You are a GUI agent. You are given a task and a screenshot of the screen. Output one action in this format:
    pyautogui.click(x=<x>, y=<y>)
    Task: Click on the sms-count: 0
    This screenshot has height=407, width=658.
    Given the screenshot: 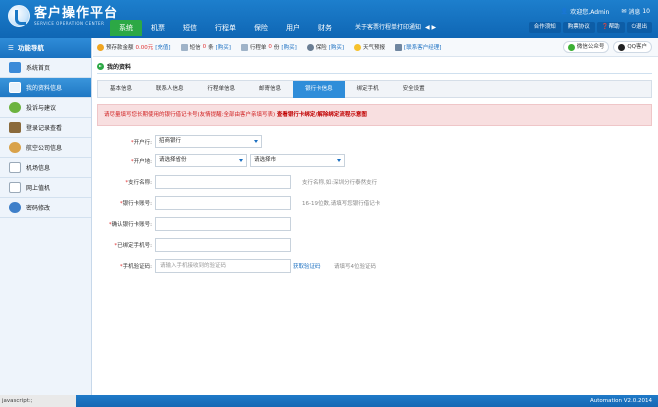 What is the action you would take?
    pyautogui.click(x=204, y=47)
    